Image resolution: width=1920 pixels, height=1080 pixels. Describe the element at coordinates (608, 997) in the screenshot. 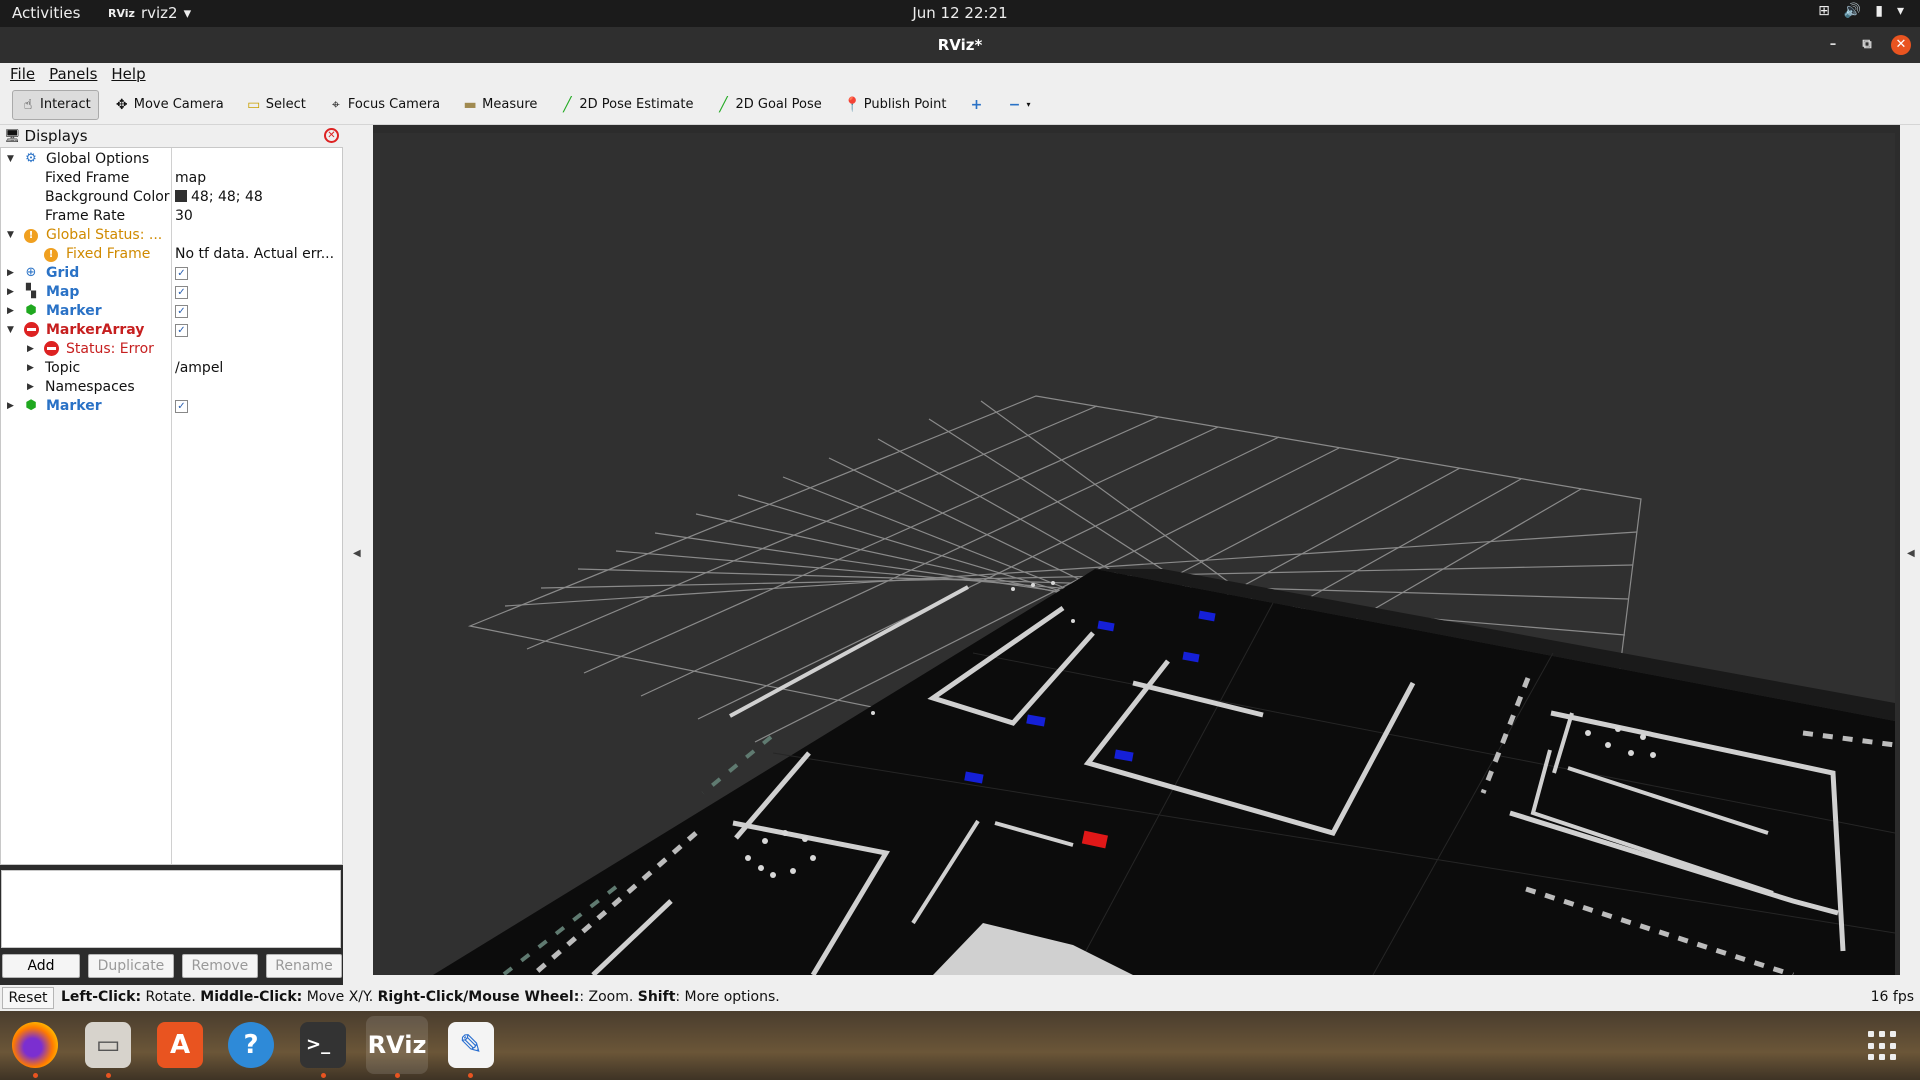

I see `hint-right-action: : Zoom.` at that location.